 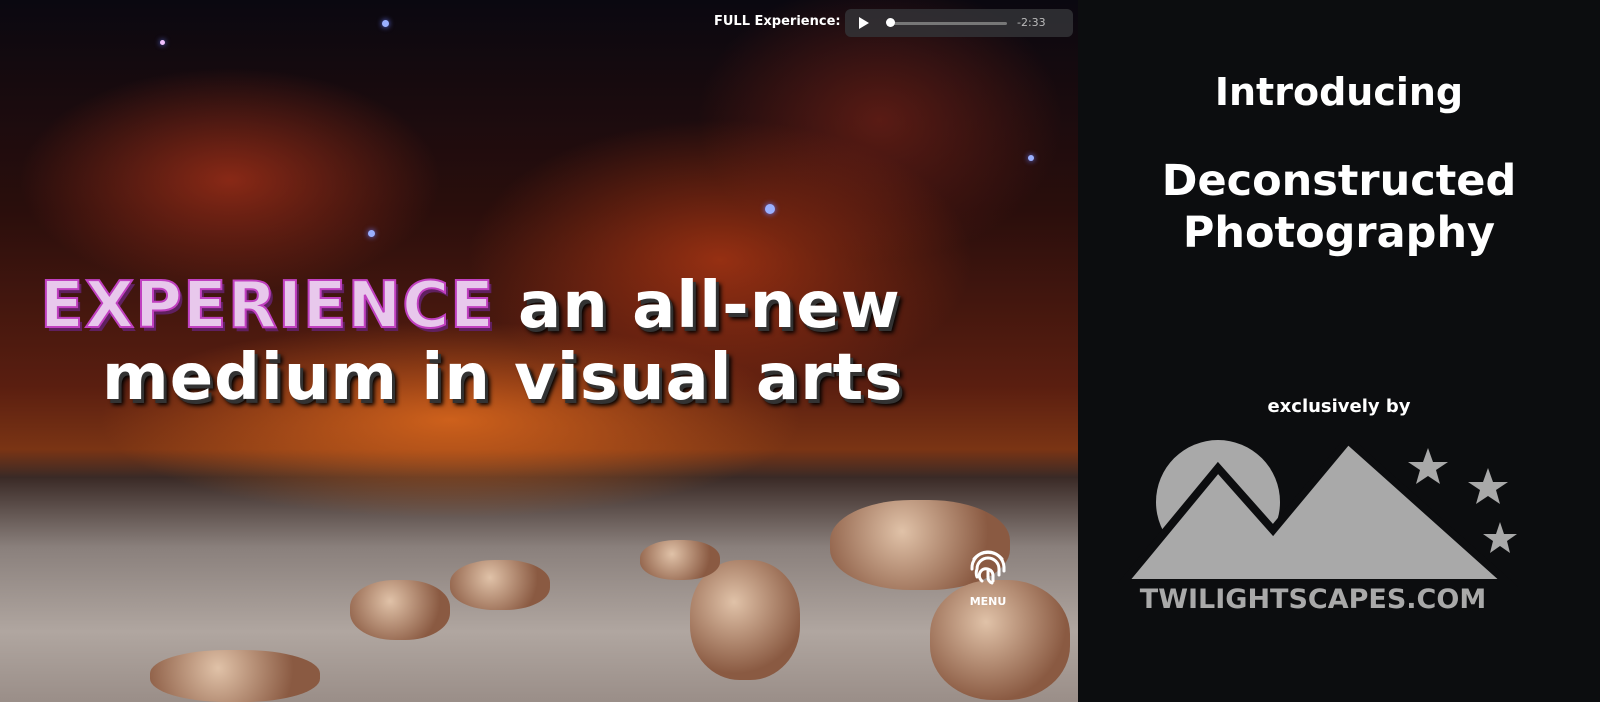 I want to click on player-label: FULL Experience:, so click(x=777, y=21).